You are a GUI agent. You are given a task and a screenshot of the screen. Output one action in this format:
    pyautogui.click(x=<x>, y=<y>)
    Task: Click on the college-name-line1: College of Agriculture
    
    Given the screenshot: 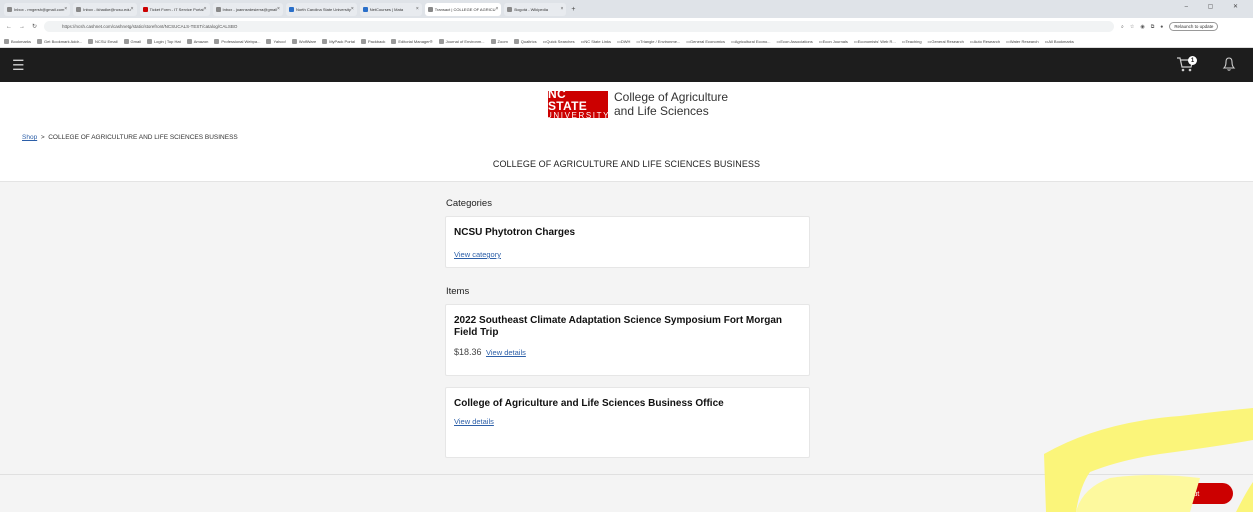 What is the action you would take?
    pyautogui.click(x=671, y=97)
    